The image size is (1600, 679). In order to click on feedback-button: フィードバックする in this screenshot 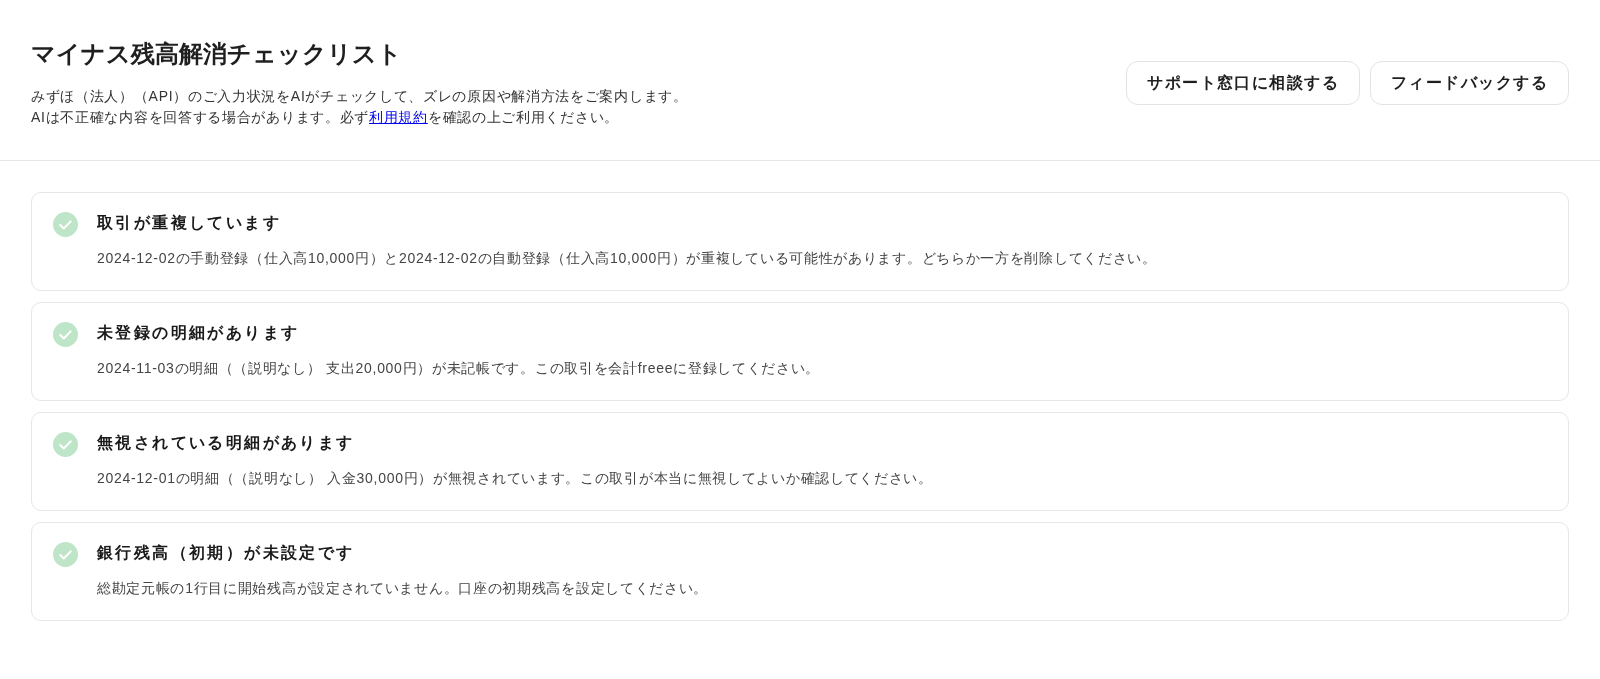, I will do `click(1469, 83)`.